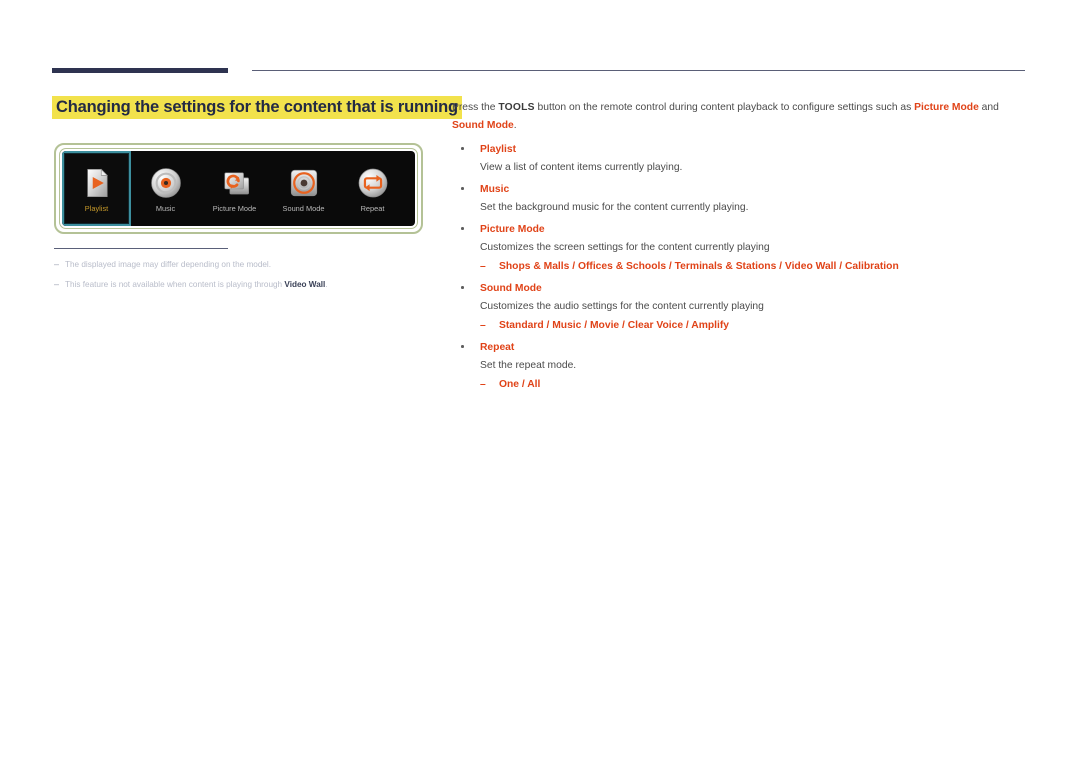 The height and width of the screenshot is (763, 1080). Describe the element at coordinates (475, 107) in the screenshot. I see `intro-part1: Press the` at that location.